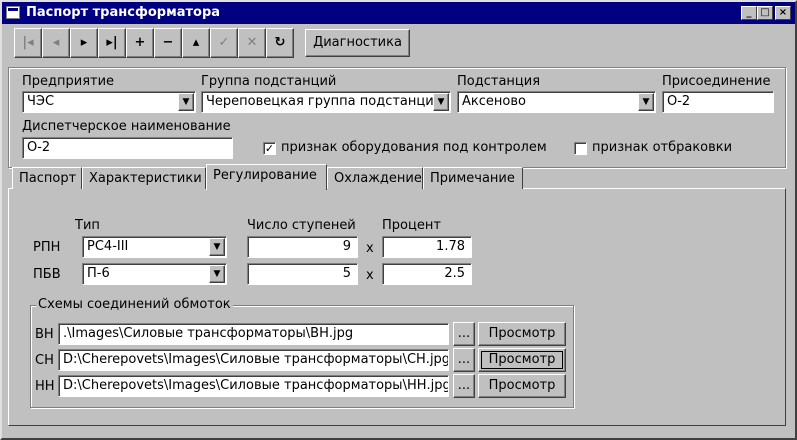 The image size is (797, 440). Describe the element at coordinates (44, 360) in the screenshot. I see `mv-row-label: СН` at that location.